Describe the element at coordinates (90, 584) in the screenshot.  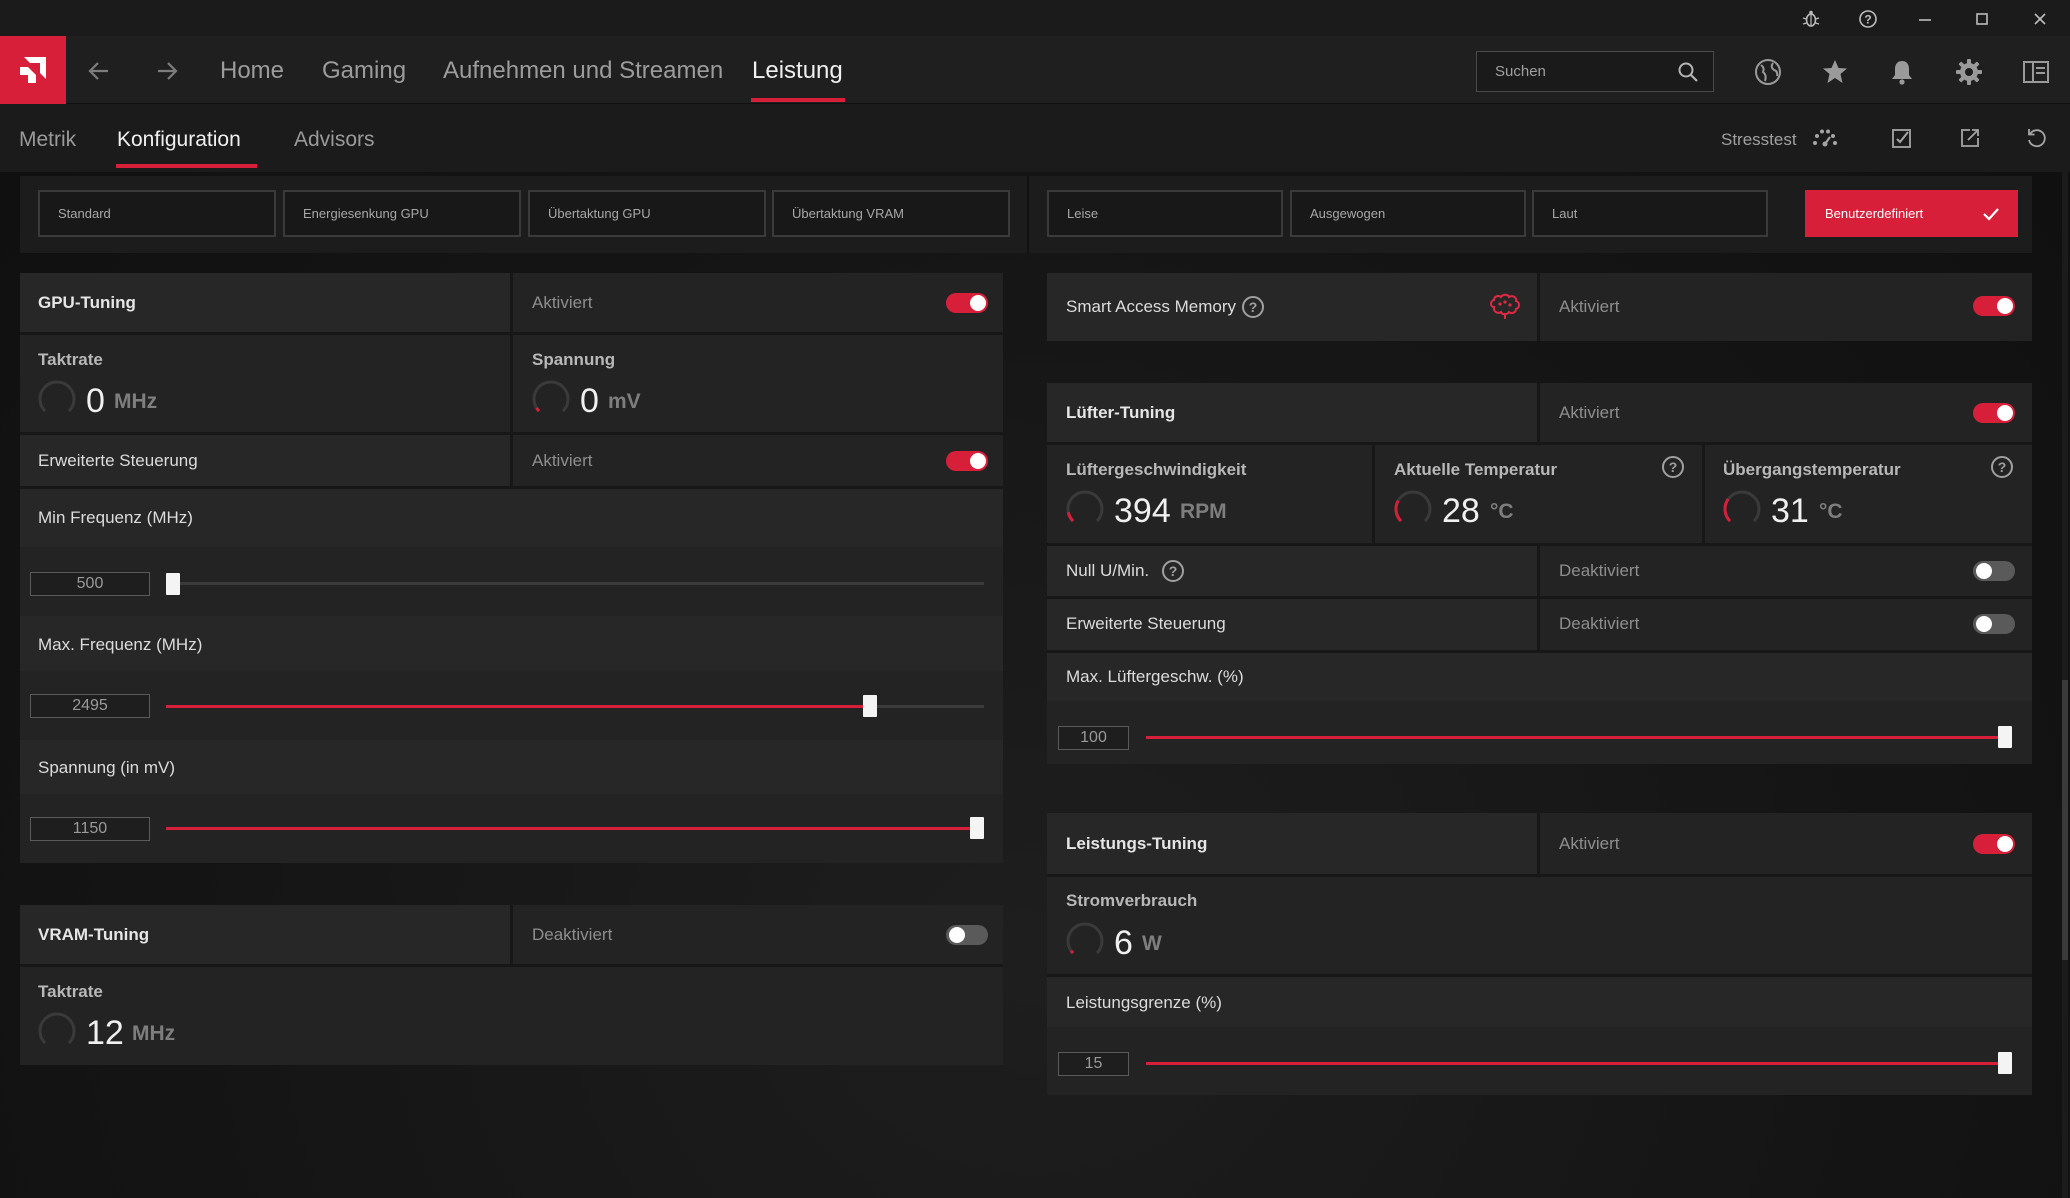
I see `min-freq-input: 500` at that location.